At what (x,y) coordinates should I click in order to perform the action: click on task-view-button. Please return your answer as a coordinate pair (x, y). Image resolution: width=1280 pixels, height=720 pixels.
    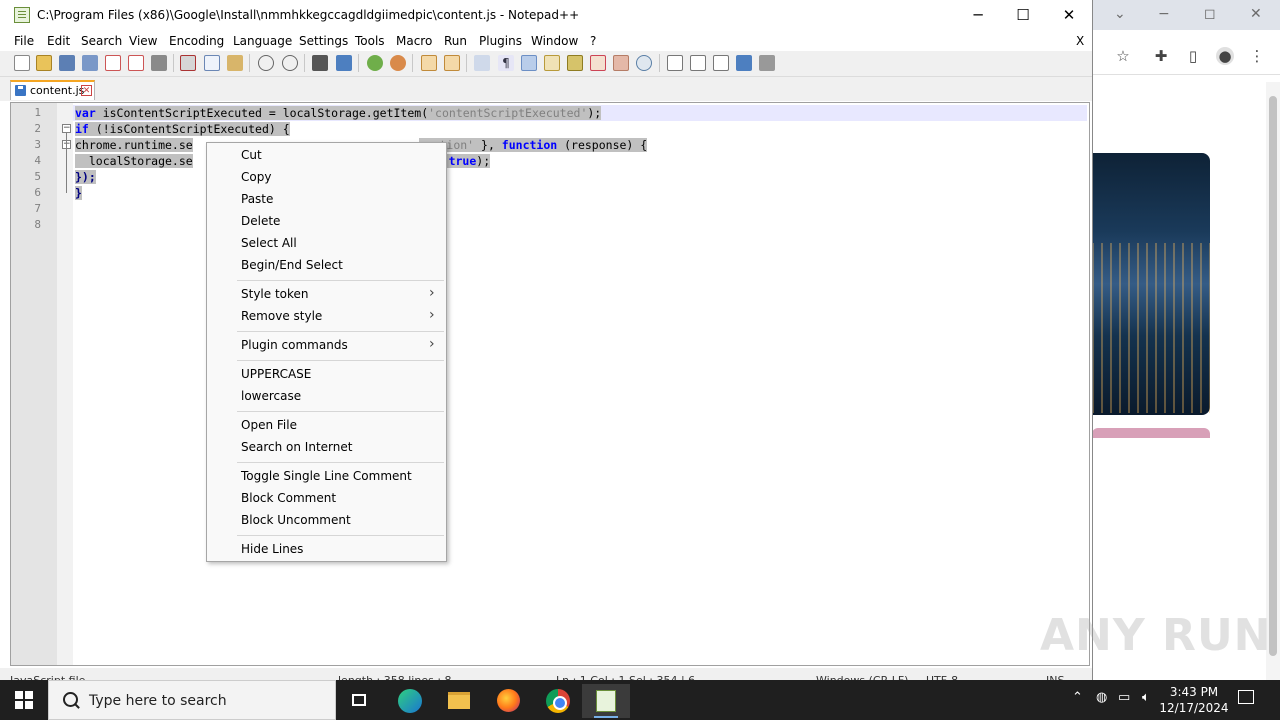
    Looking at the image, I should click on (360, 701).